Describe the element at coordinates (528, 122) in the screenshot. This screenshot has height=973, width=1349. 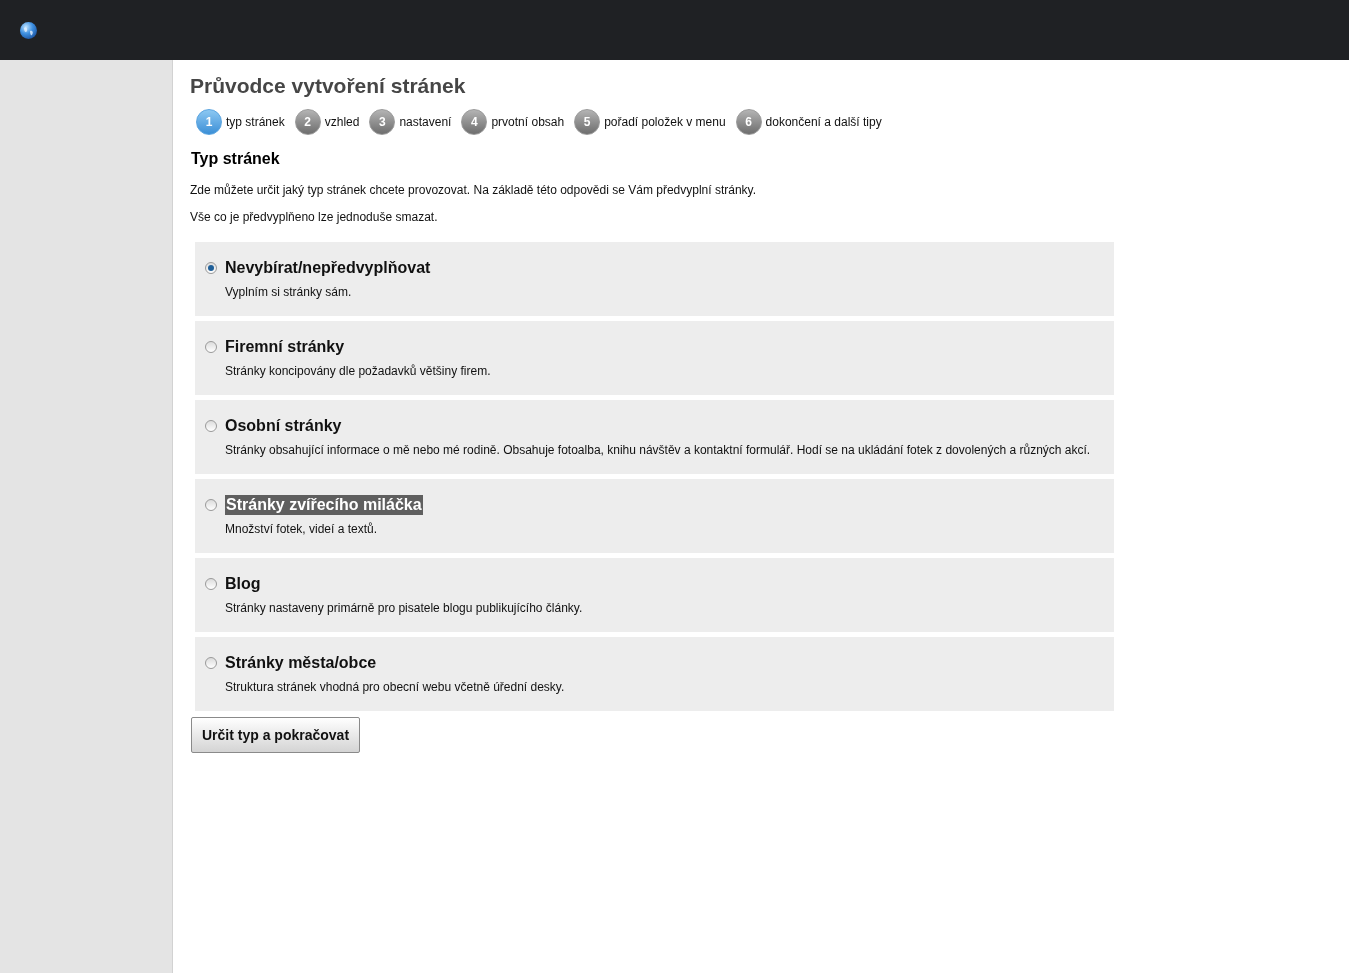
I see `step-label: prvotní obsah` at that location.